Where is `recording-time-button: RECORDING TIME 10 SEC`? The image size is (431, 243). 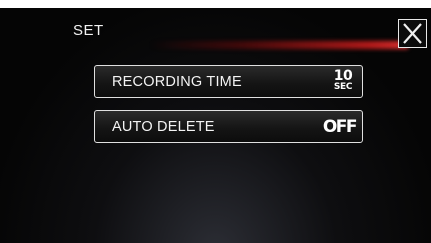
recording-time-button: RECORDING TIME 10 SEC is located at coordinates (228, 81).